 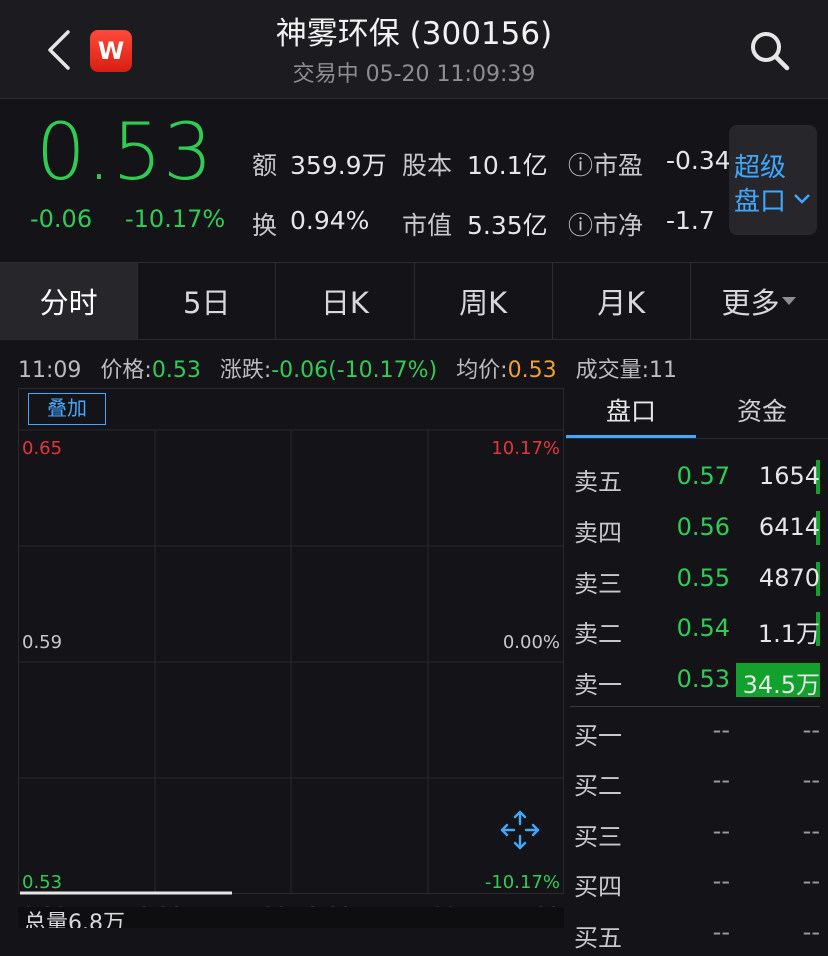 I want to click on pb-ratio-value: -1.7, so click(x=690, y=220).